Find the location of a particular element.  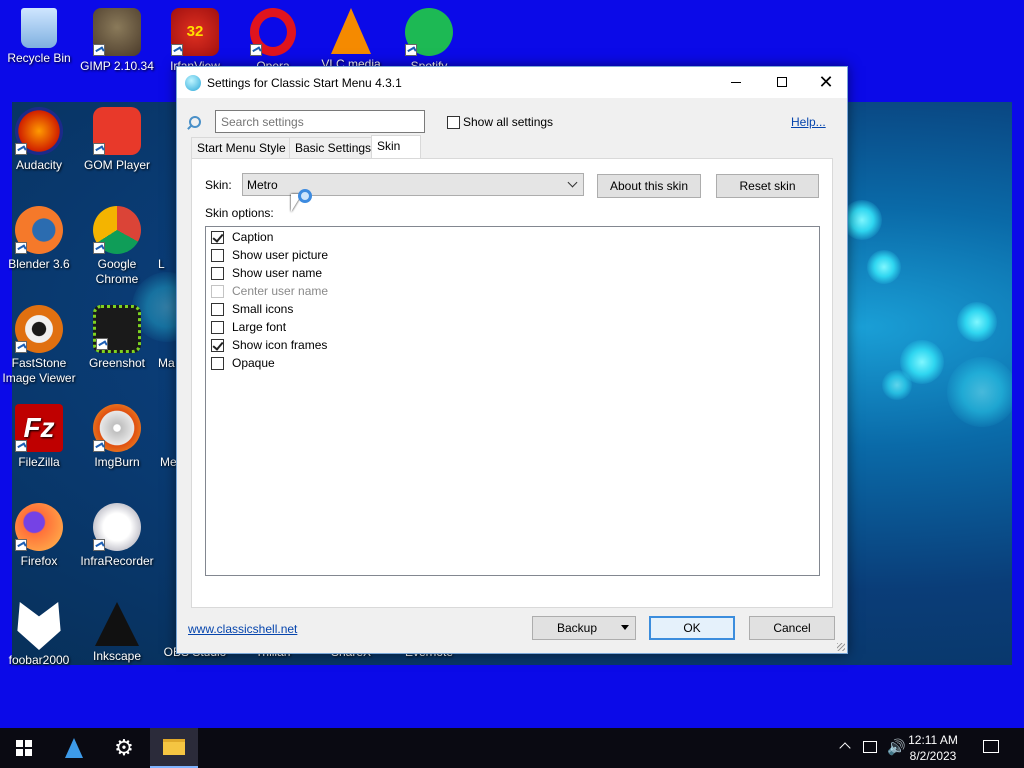

option-opaque: Opaque is located at coordinates (243, 363).